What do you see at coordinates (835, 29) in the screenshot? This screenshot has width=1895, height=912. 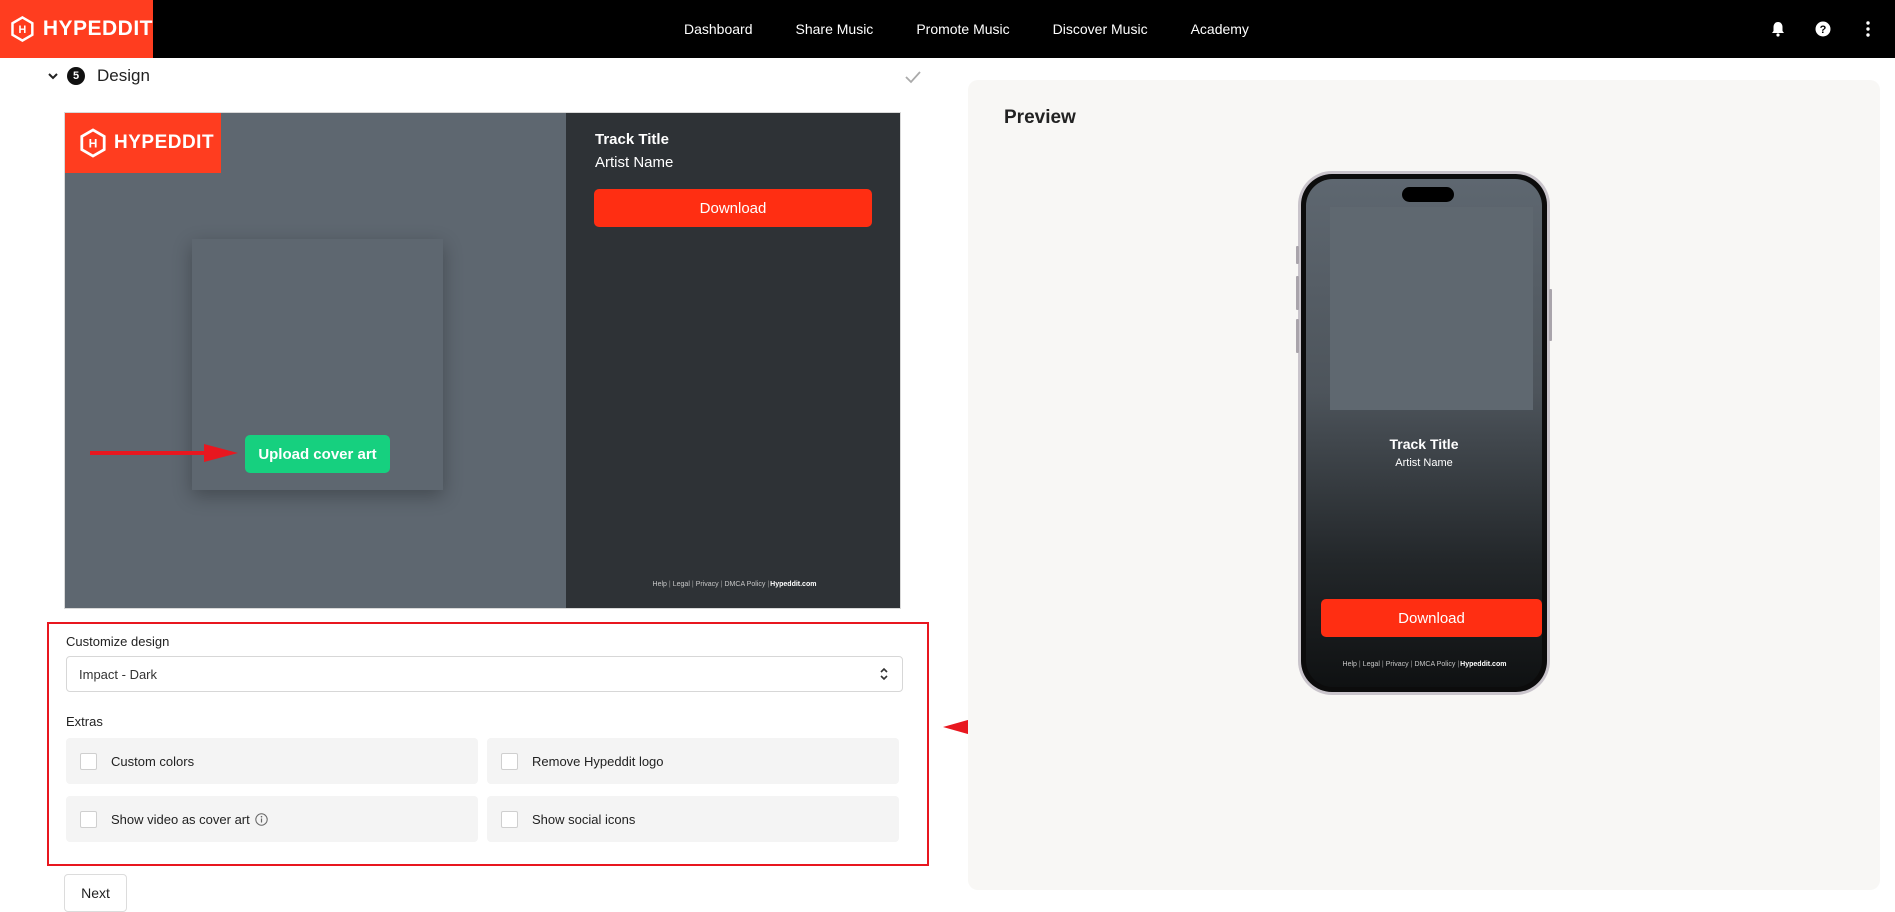 I see `nav-link-share-music: Share Music` at bounding box center [835, 29].